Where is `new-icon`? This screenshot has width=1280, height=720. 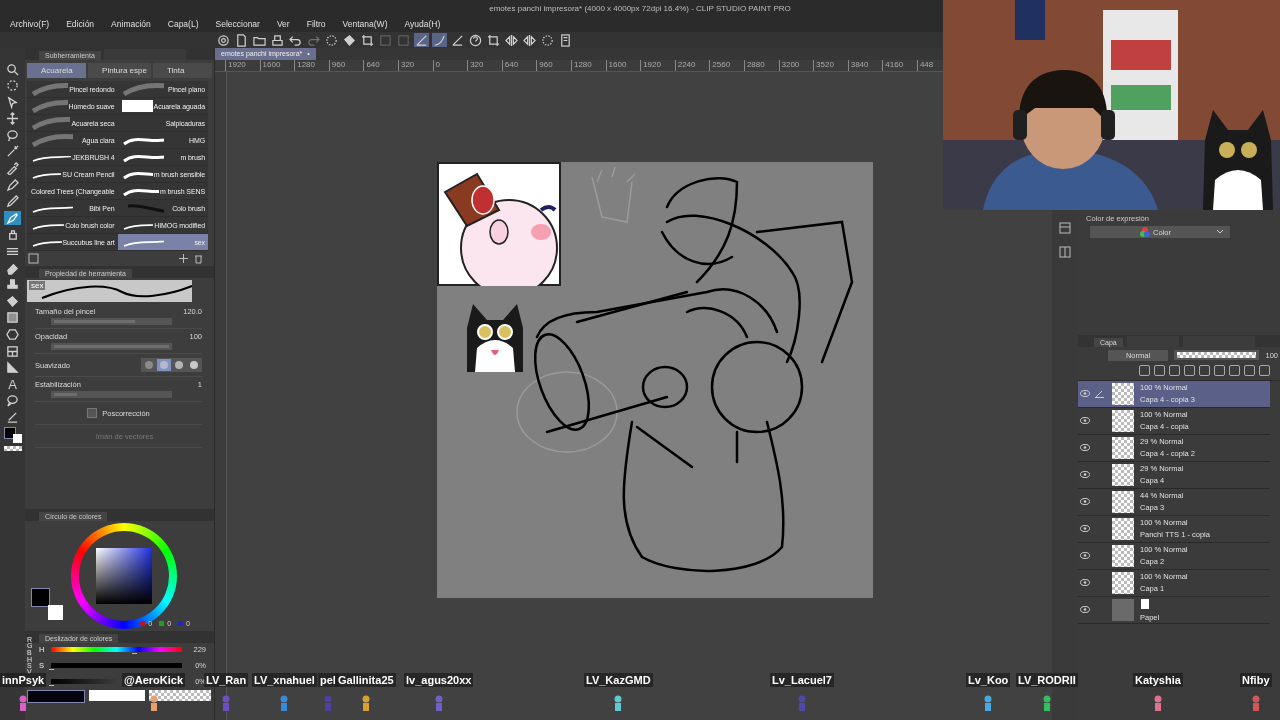 new-icon is located at coordinates (241, 40).